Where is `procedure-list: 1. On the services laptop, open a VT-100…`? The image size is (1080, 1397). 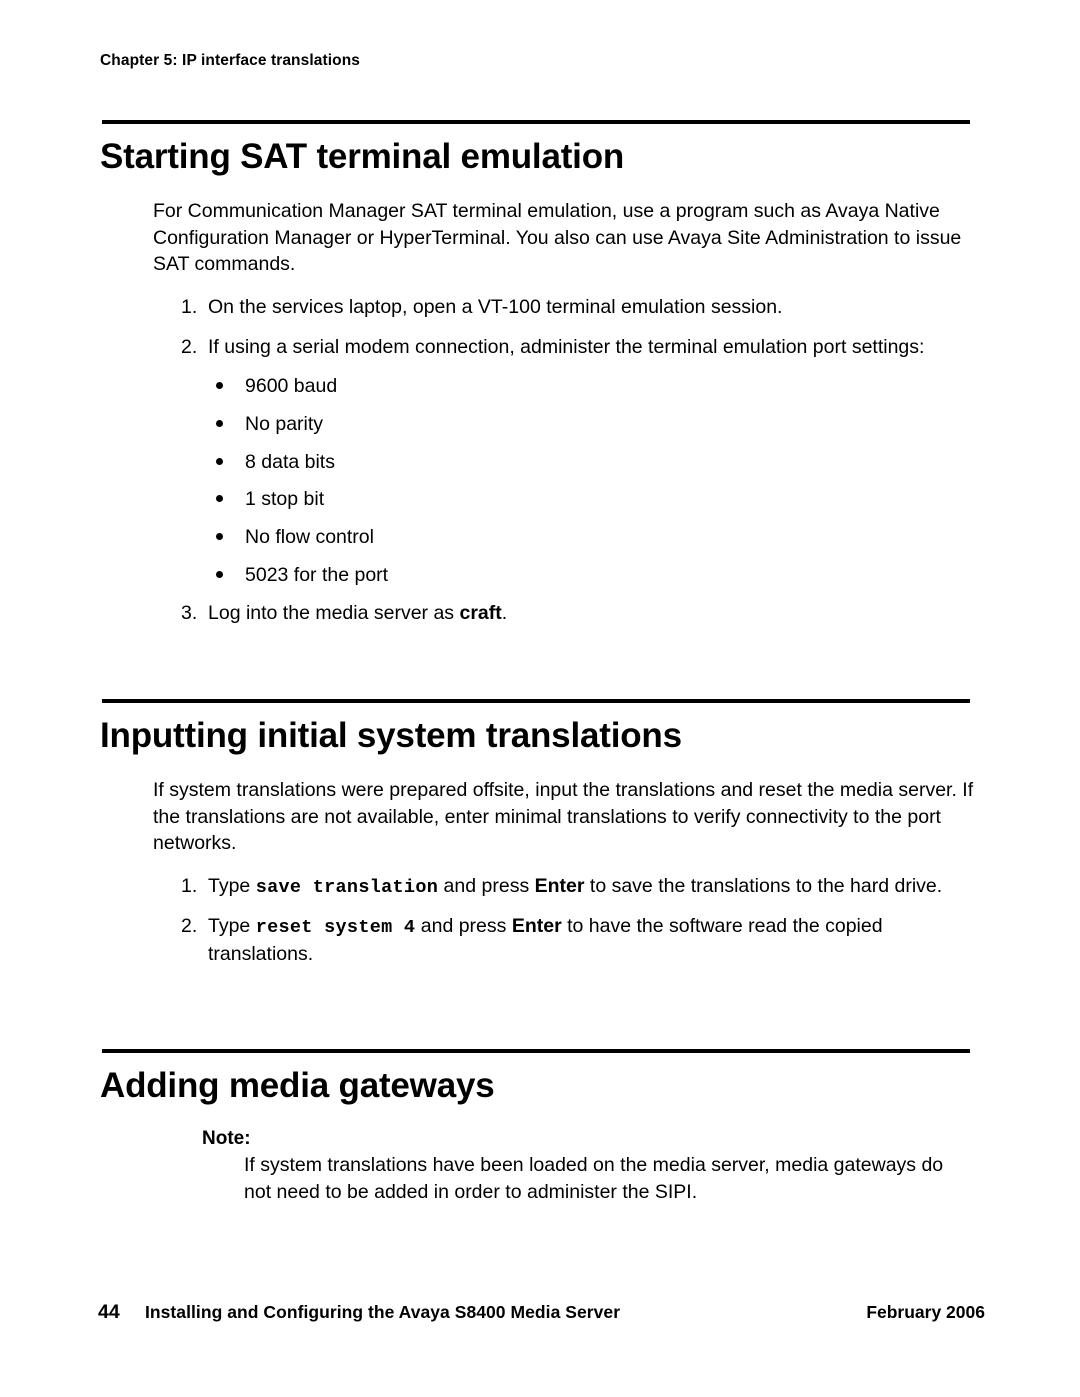 procedure-list: 1. On the services laptop, open a VT-100… is located at coordinates (540, 327).